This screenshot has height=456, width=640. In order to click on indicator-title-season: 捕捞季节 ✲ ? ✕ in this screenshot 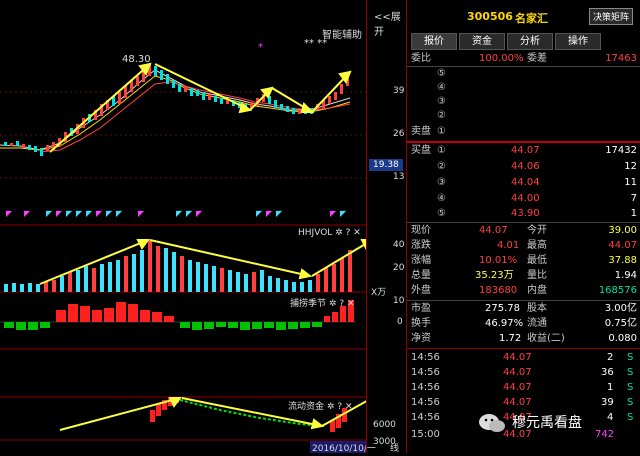, I will do `click(322, 302)`.